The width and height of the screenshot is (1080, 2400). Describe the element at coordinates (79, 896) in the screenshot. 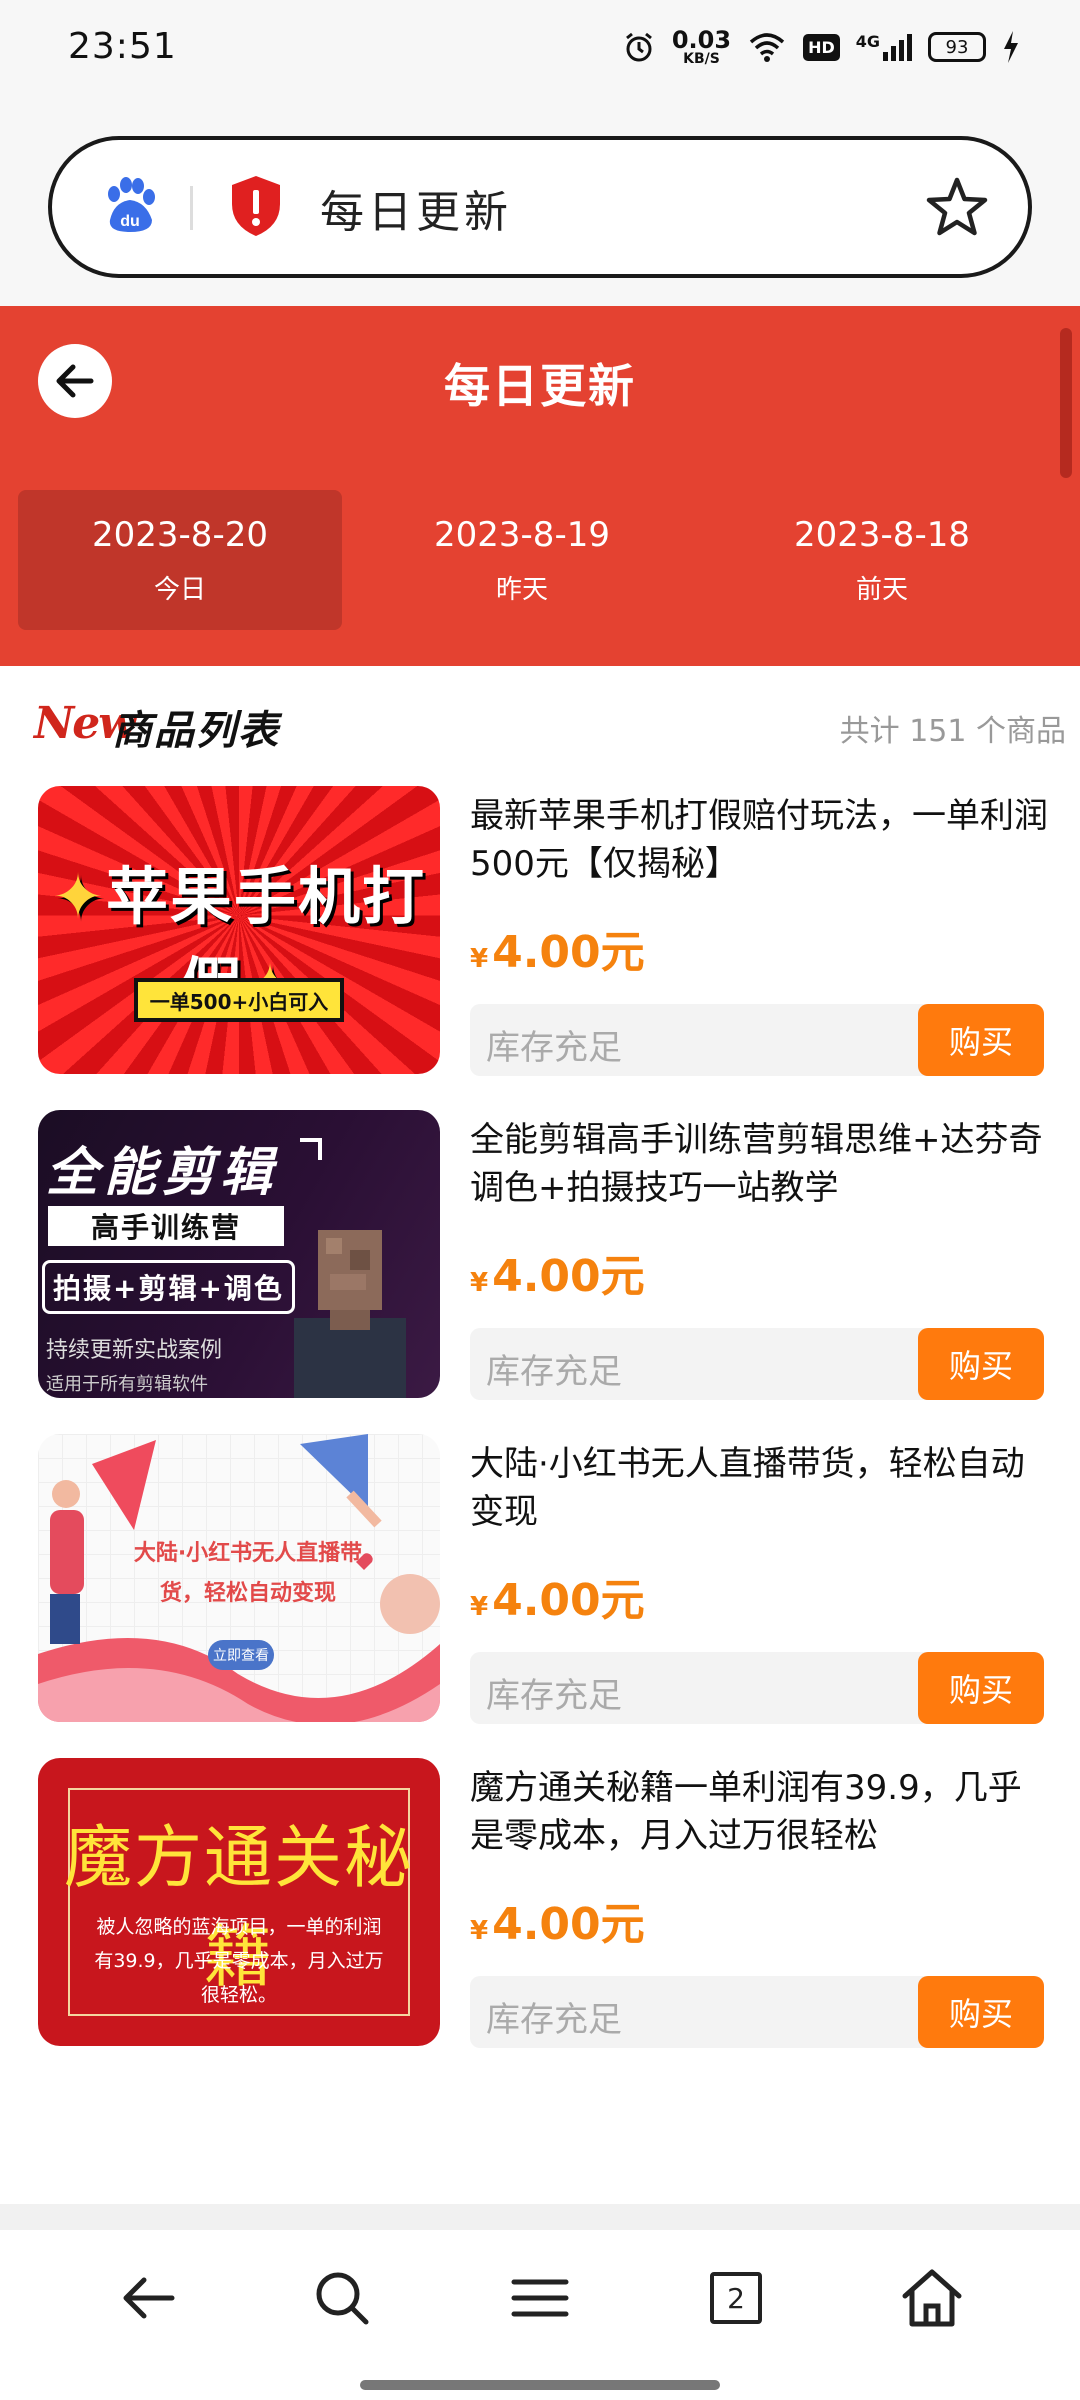

I see `sparkle-icon: ✦` at that location.